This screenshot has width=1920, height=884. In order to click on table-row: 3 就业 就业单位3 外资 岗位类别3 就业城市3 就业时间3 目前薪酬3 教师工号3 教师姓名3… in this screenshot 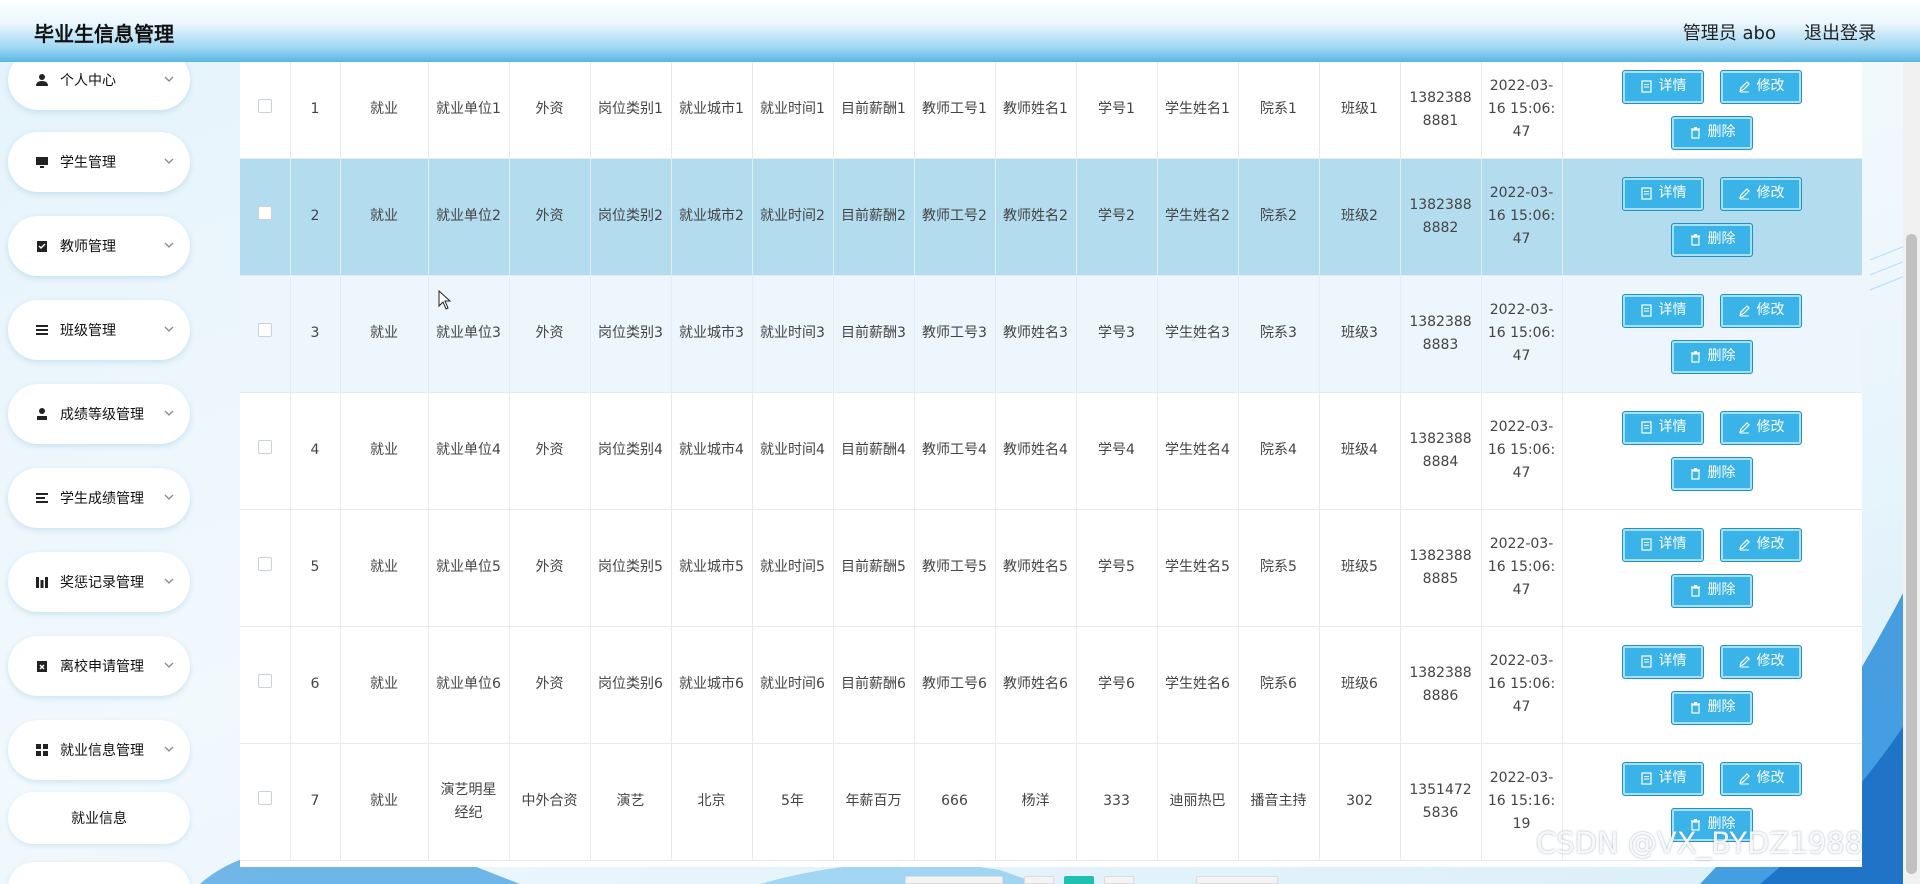, I will do `click(1051, 334)`.